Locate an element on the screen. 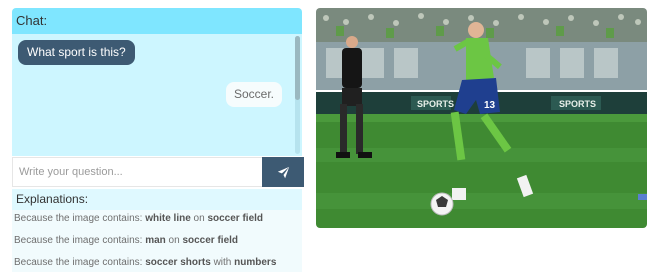  send-button is located at coordinates (283, 172).